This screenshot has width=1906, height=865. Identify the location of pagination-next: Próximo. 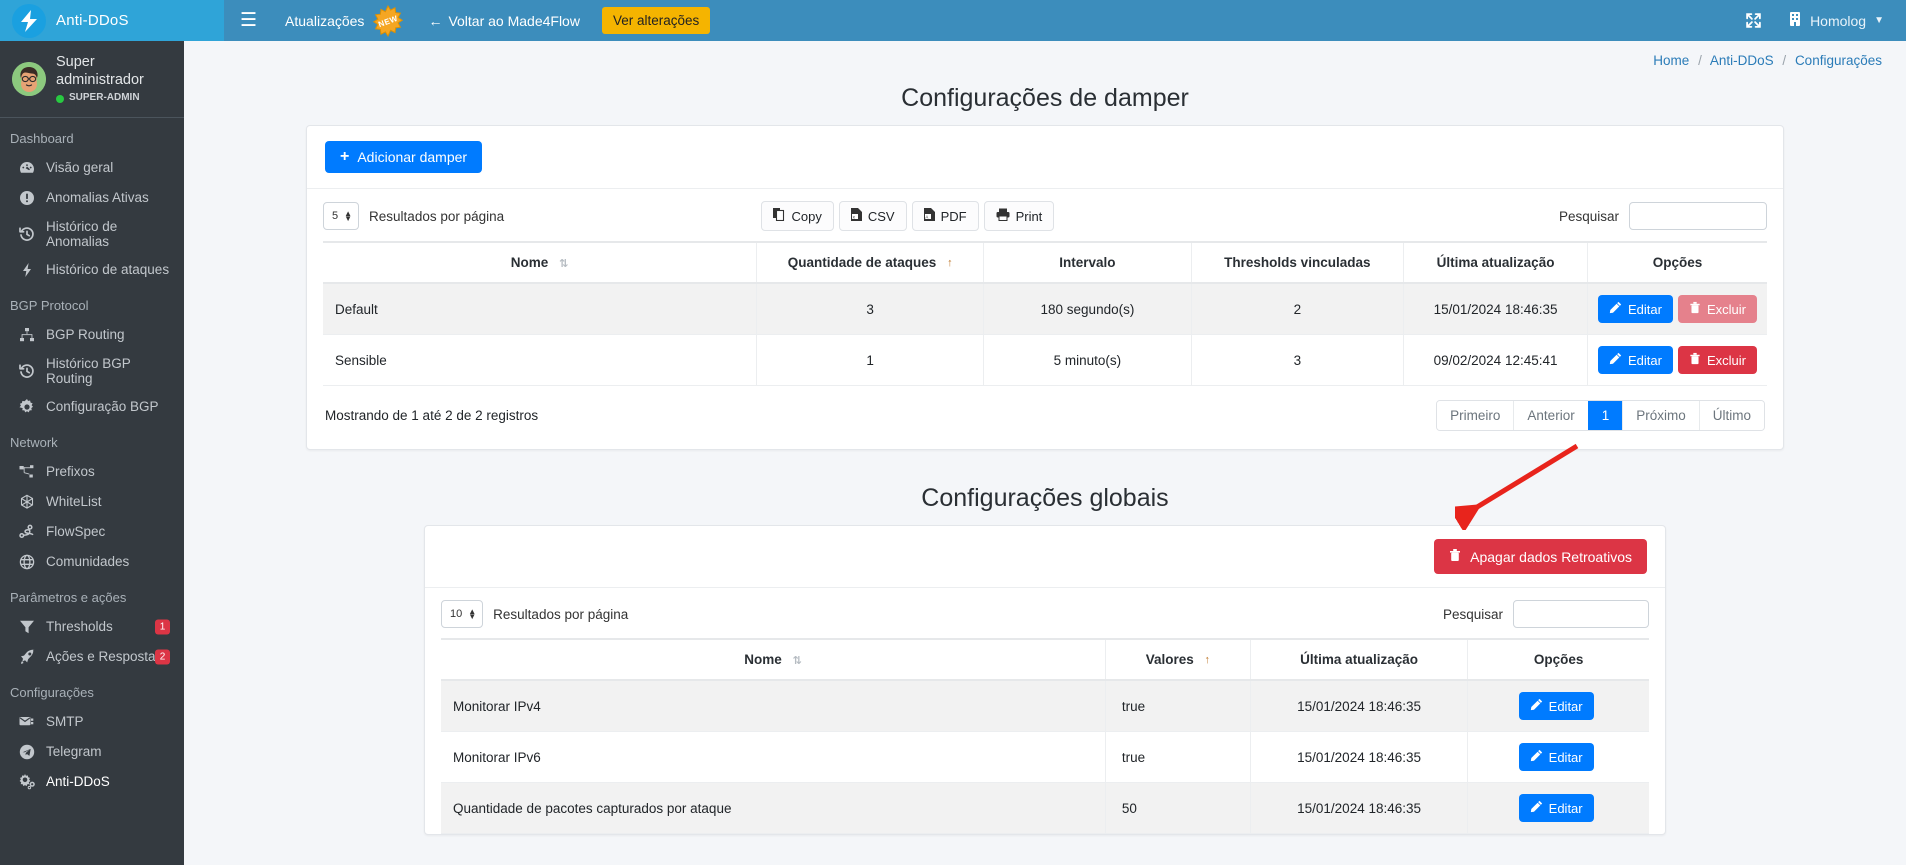
(1660, 415).